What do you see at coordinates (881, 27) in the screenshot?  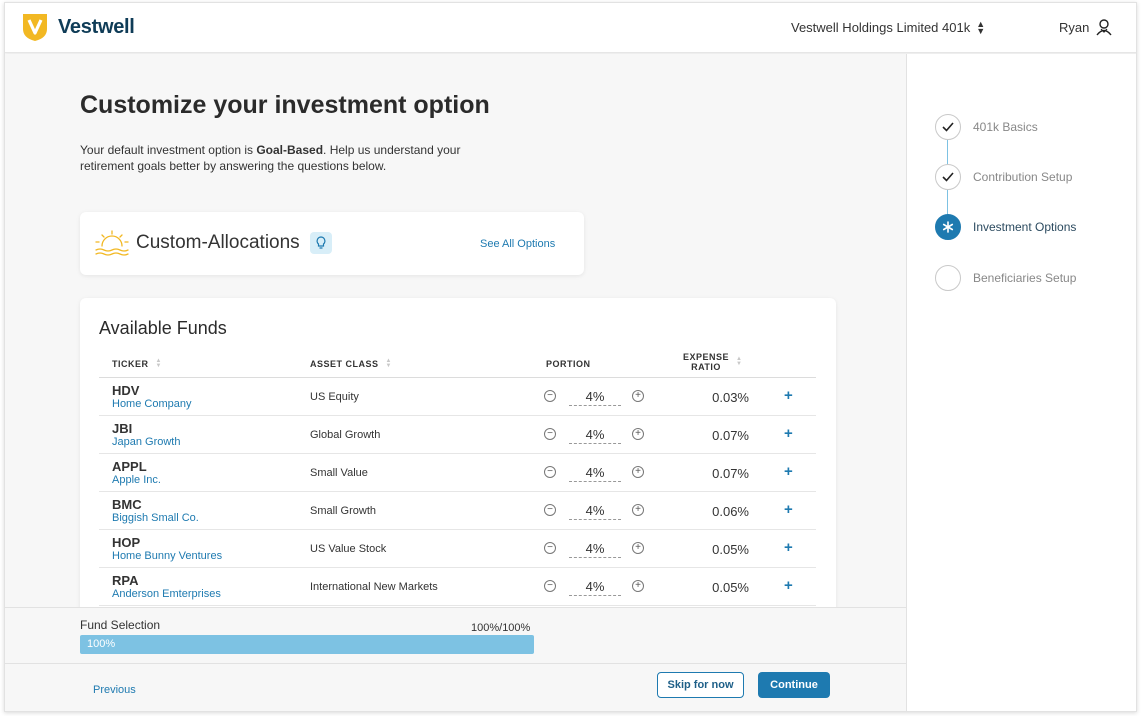 I see `company-name: Vestwell Holdings Limited 401k` at bounding box center [881, 27].